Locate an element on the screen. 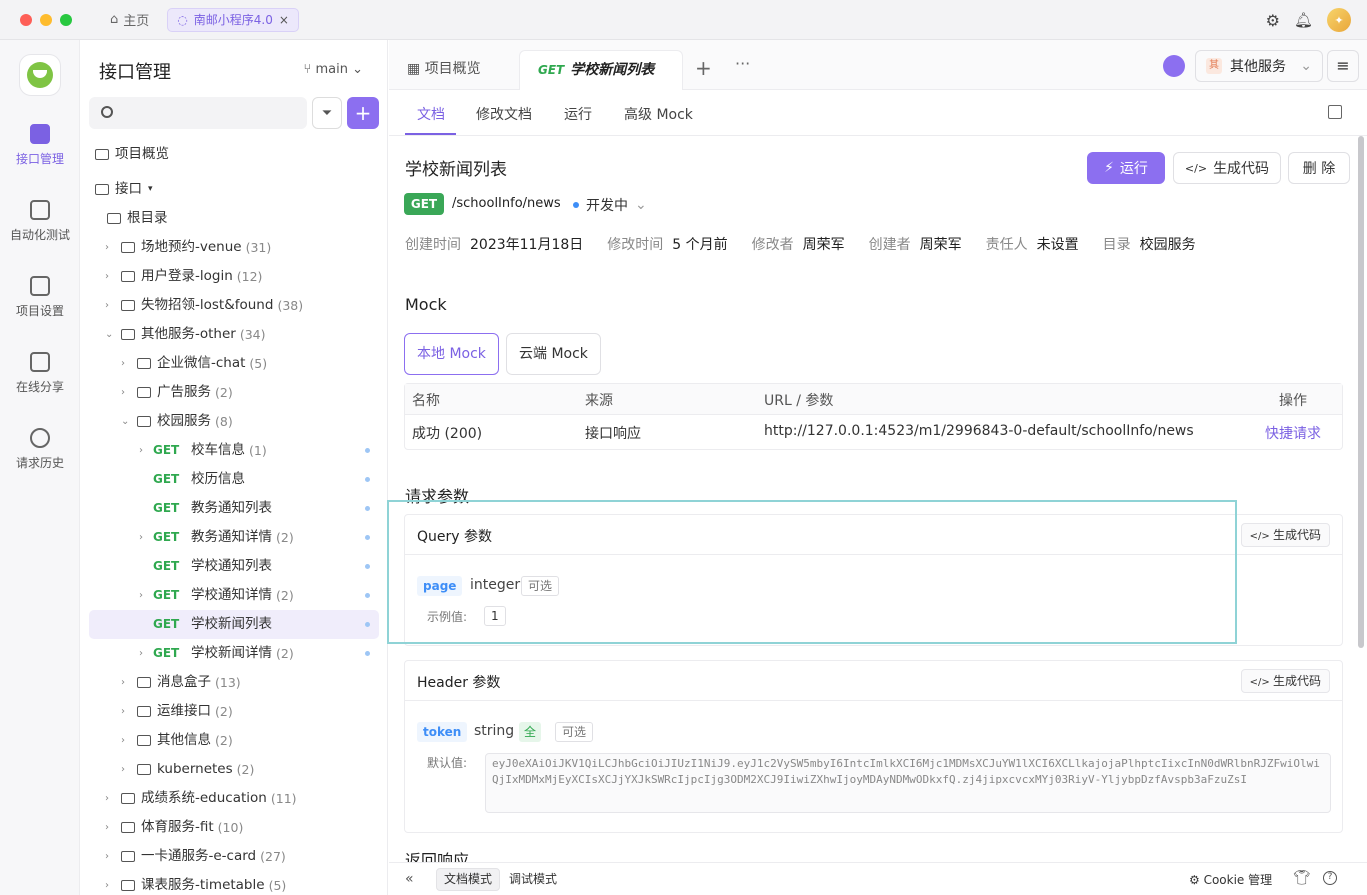  minimize-window-button is located at coordinates (46, 19).